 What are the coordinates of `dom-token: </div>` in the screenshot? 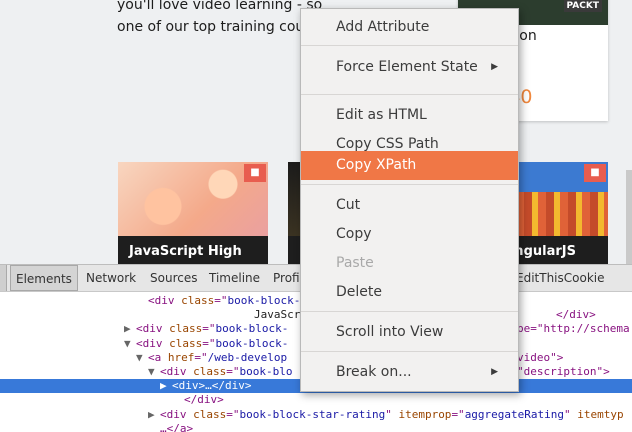 It's located at (204, 400).